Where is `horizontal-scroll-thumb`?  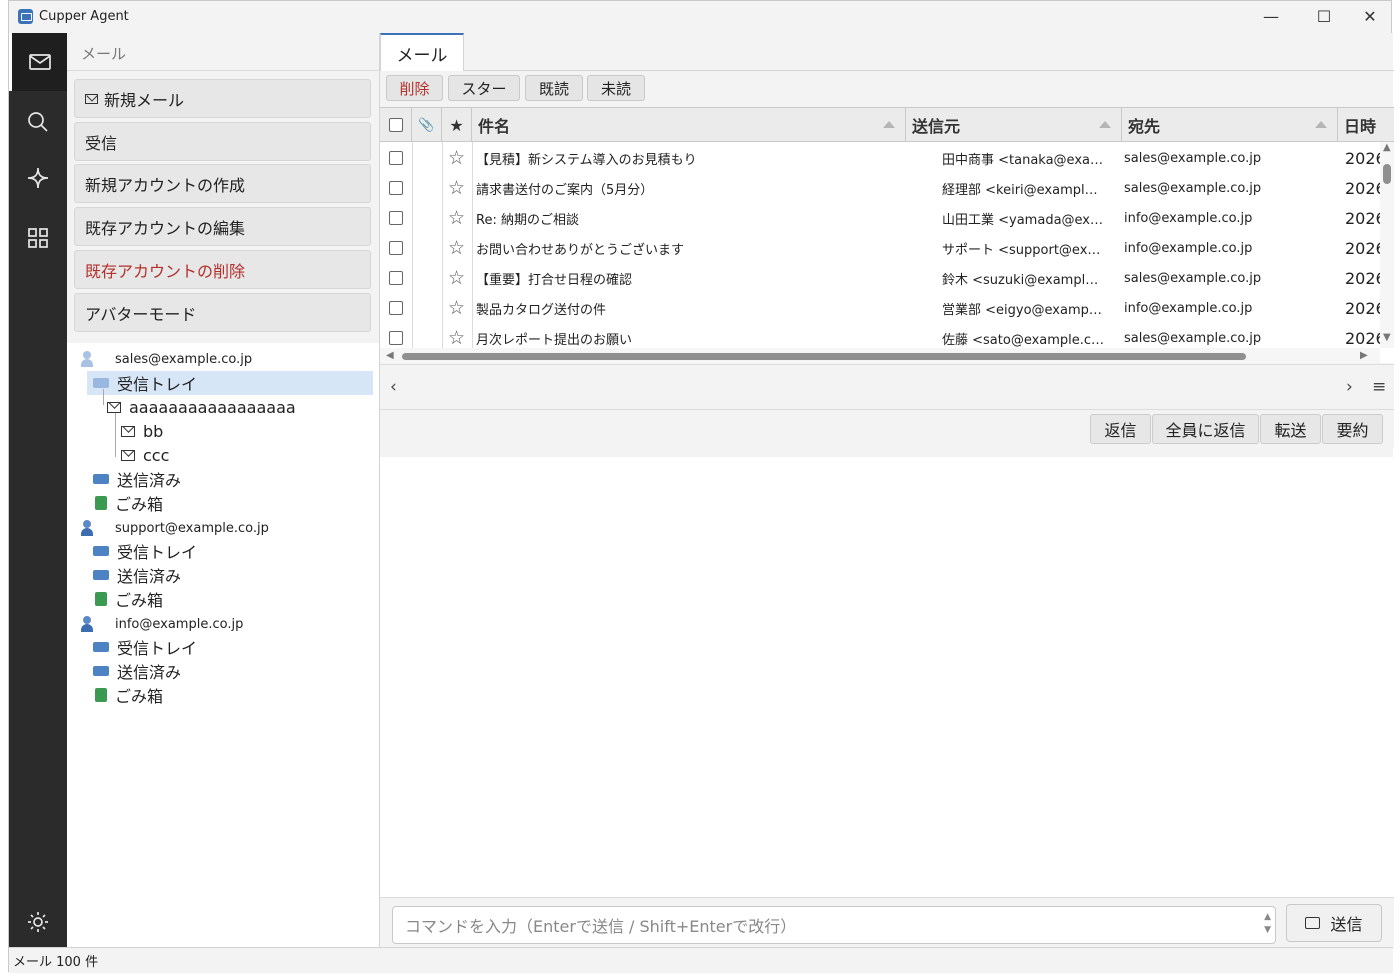
horizontal-scroll-thumb is located at coordinates (824, 356).